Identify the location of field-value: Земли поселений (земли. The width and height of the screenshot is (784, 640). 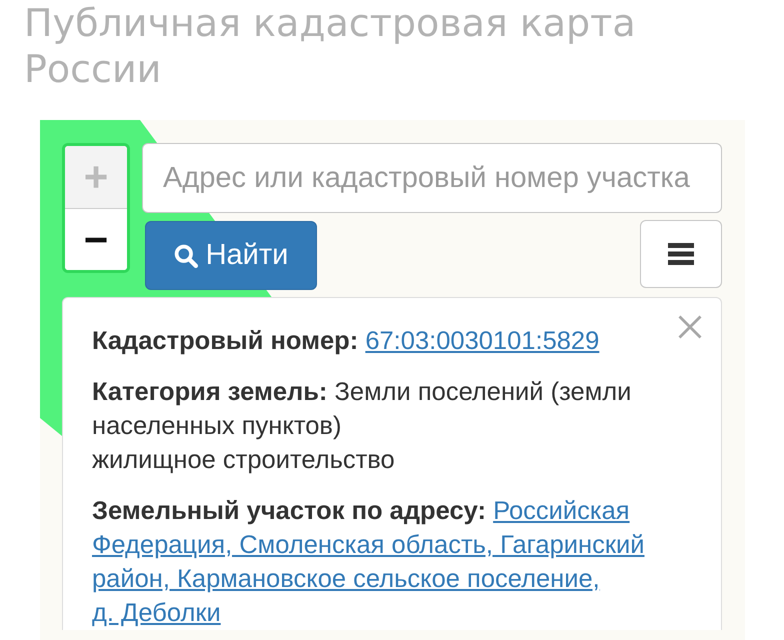
(483, 392).